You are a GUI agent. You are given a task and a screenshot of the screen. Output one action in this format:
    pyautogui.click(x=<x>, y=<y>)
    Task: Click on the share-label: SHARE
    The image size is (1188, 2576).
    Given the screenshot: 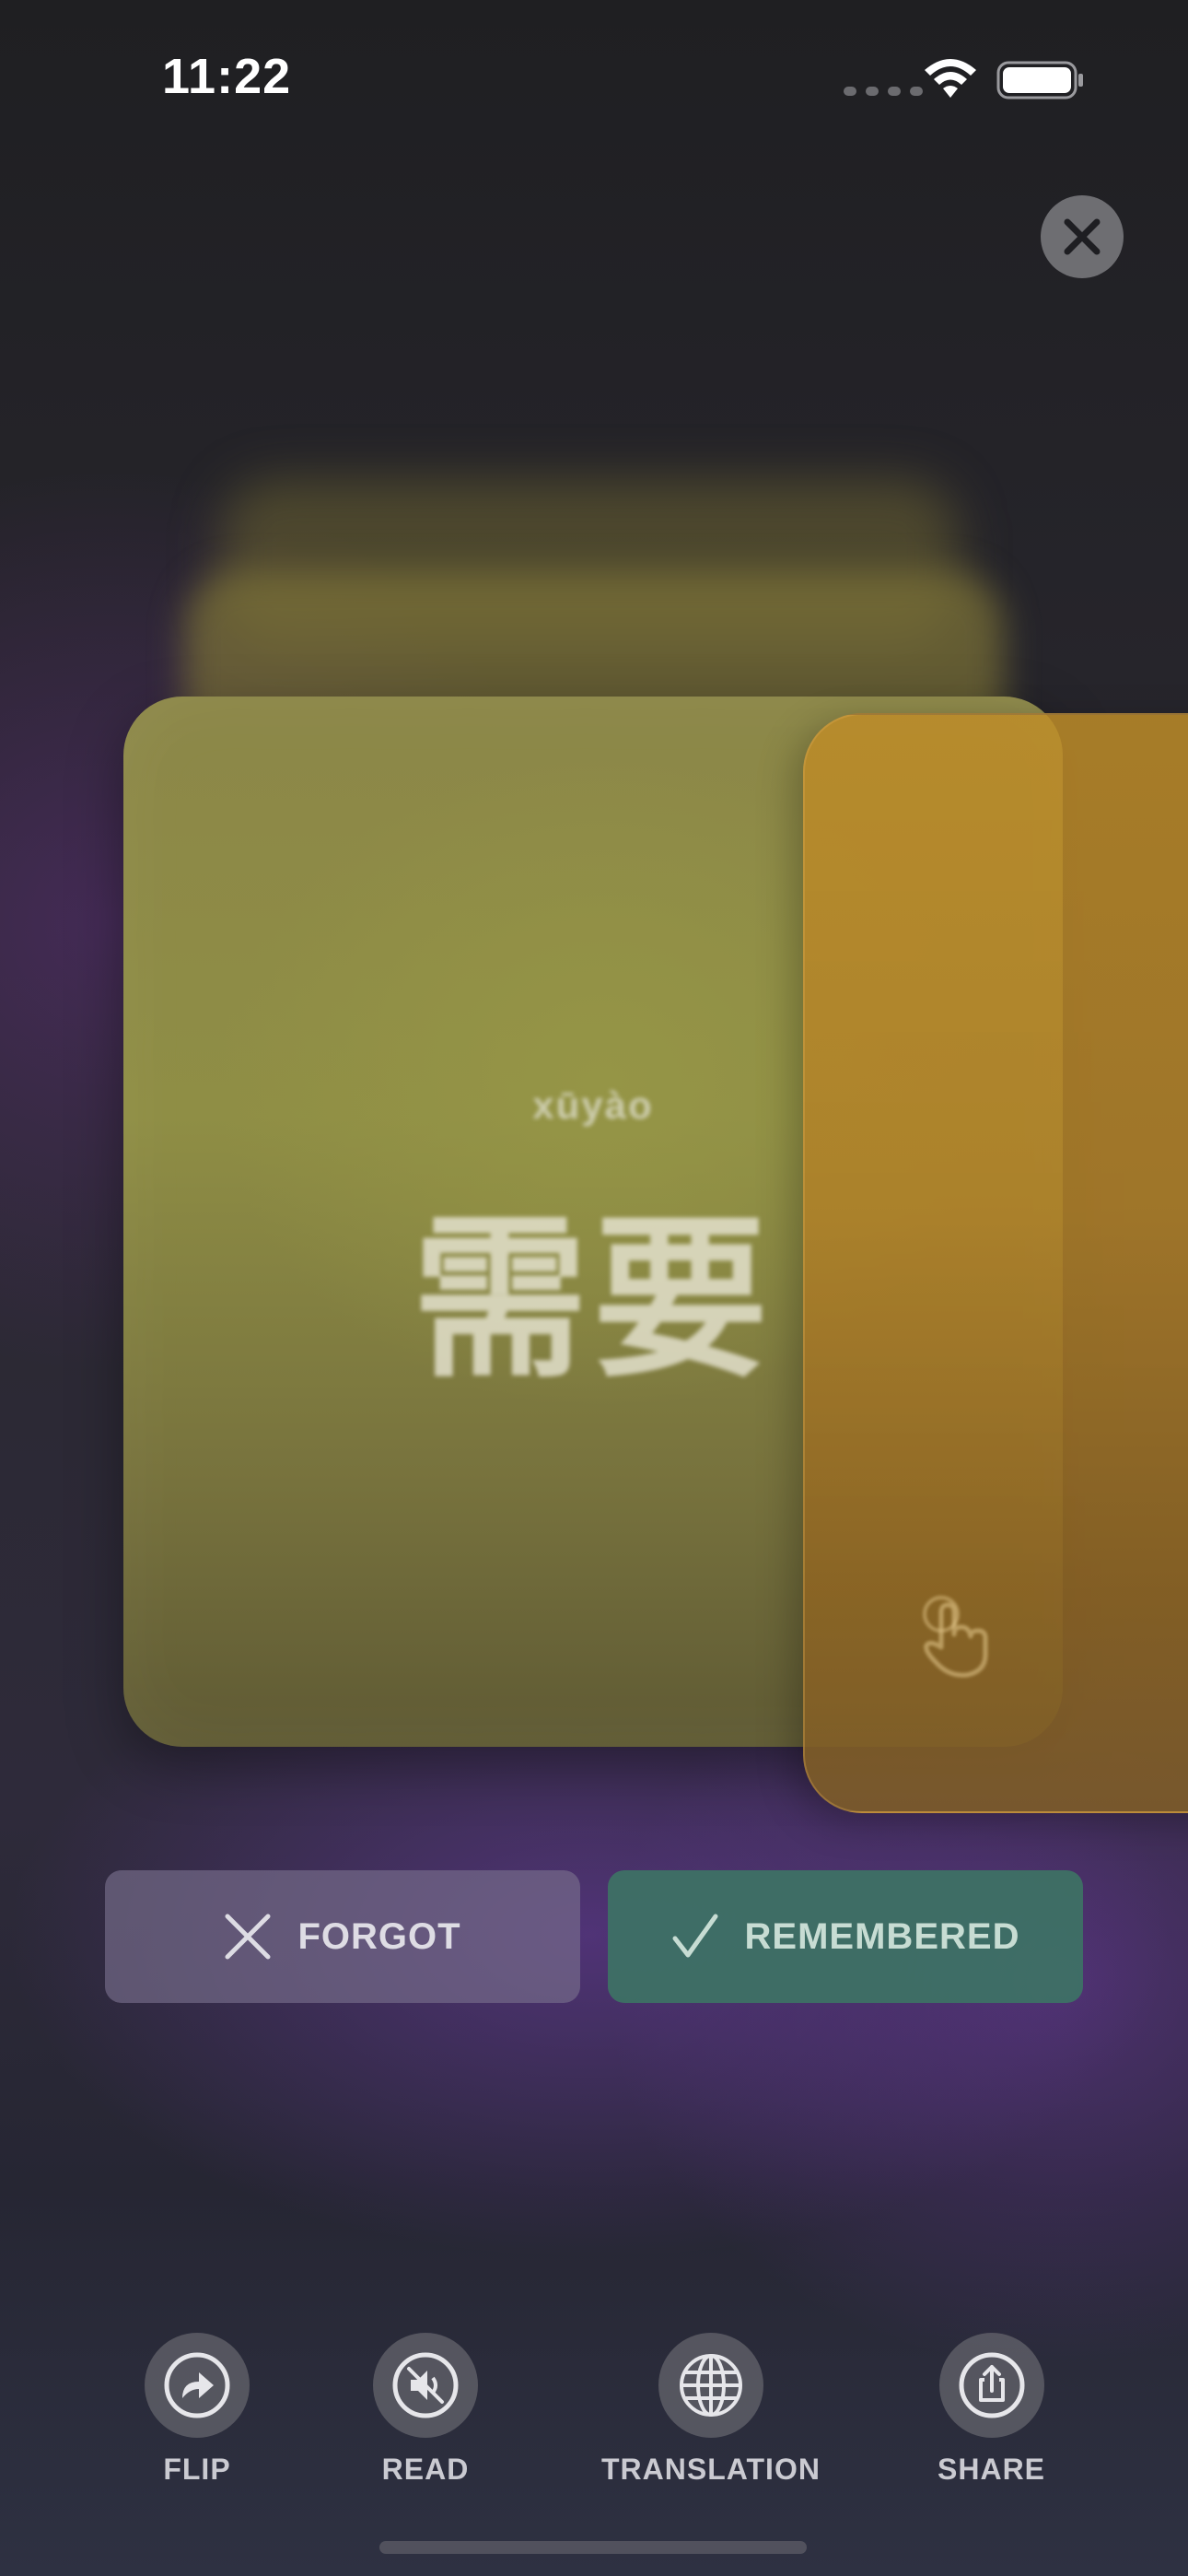 What is the action you would take?
    pyautogui.click(x=992, y=2469)
    